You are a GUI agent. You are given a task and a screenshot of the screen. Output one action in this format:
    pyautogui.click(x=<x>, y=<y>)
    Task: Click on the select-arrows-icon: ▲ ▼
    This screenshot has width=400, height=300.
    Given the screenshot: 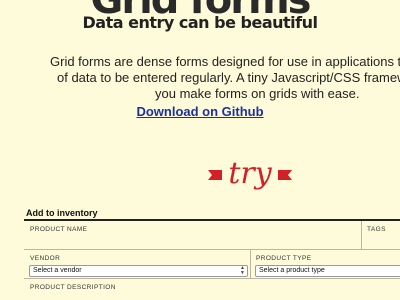 What is the action you would take?
    pyautogui.click(x=242, y=270)
    